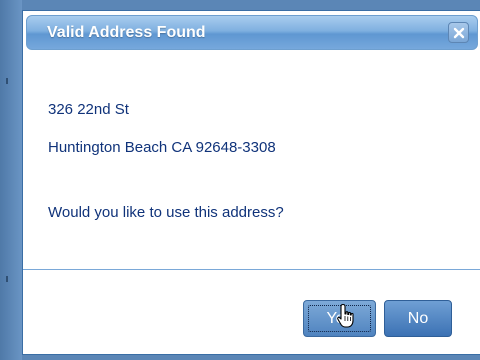  Describe the element at coordinates (126, 32) in the screenshot. I see `dialog-title: Valid Address Found` at that location.